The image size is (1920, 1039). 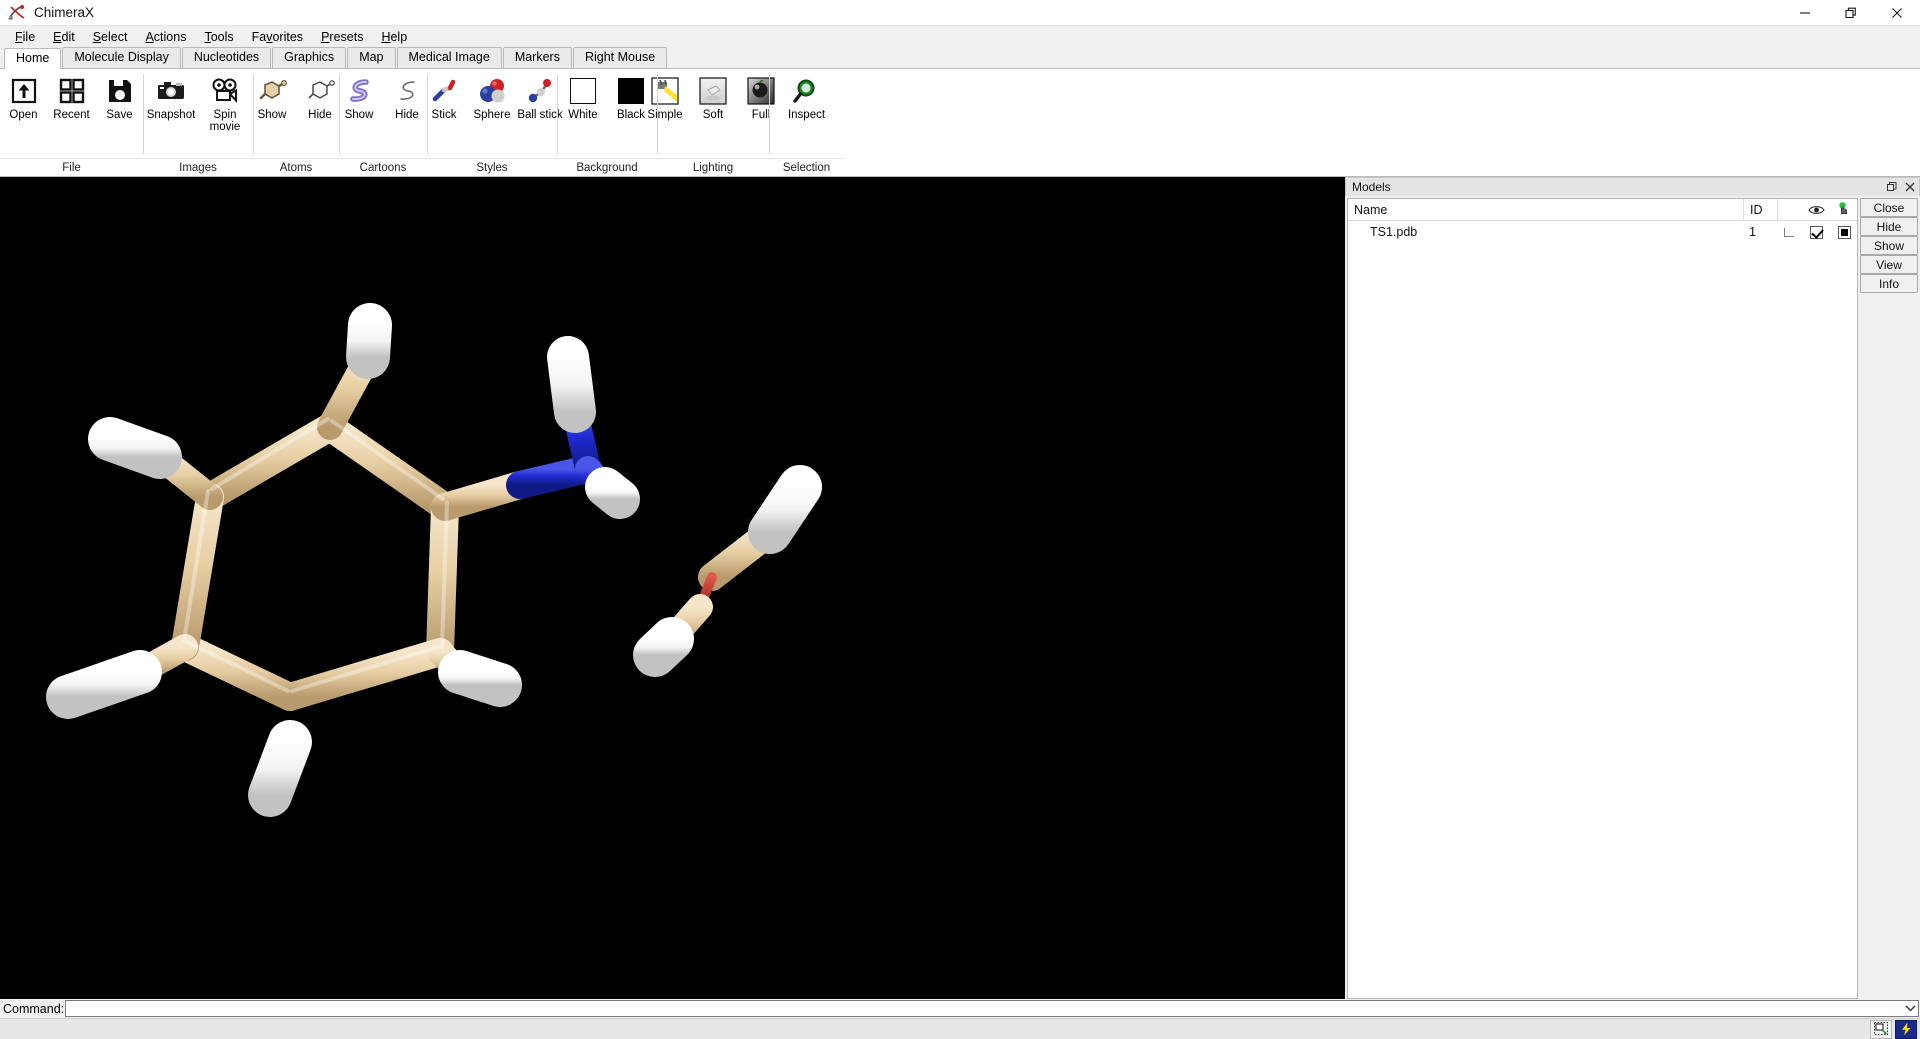 What do you see at coordinates (713, 167) in the screenshot?
I see `ribbon-group-lighting-label: Lighting` at bounding box center [713, 167].